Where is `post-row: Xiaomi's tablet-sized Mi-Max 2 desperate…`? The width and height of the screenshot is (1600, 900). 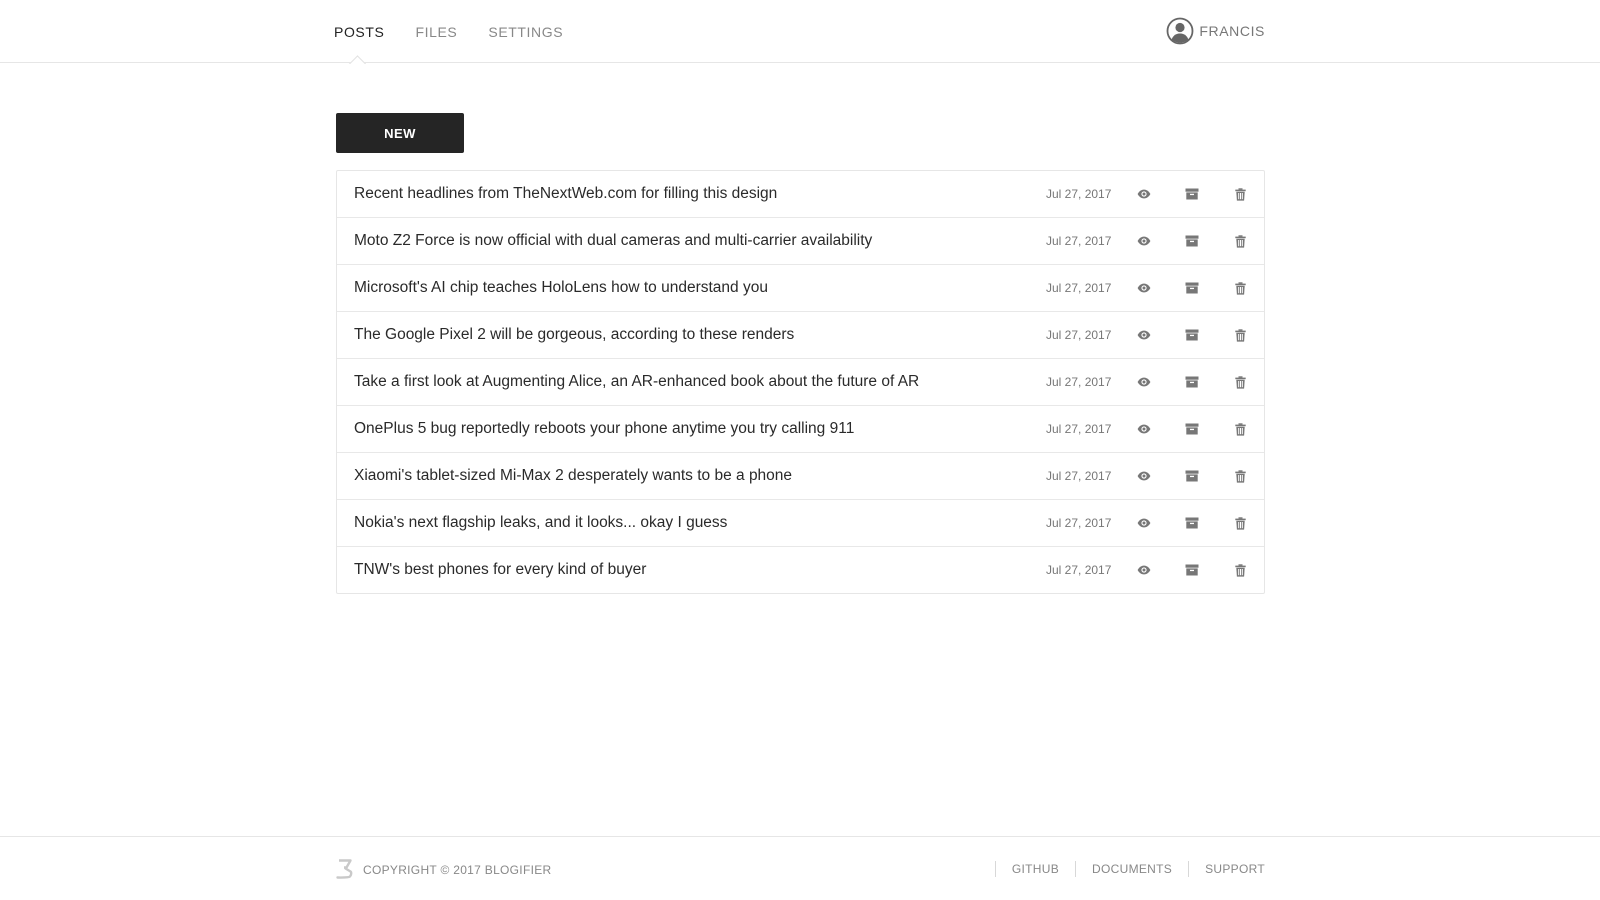
post-row: Xiaomi's tablet-sized Mi-Max 2 desperate… is located at coordinates (800, 476).